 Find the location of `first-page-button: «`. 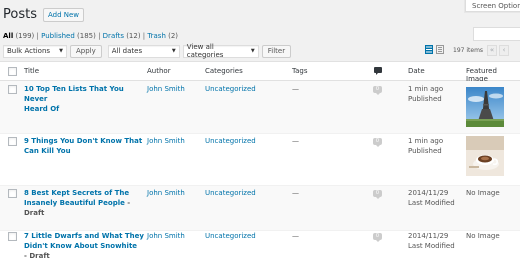

first-page-button: « is located at coordinates (492, 50).